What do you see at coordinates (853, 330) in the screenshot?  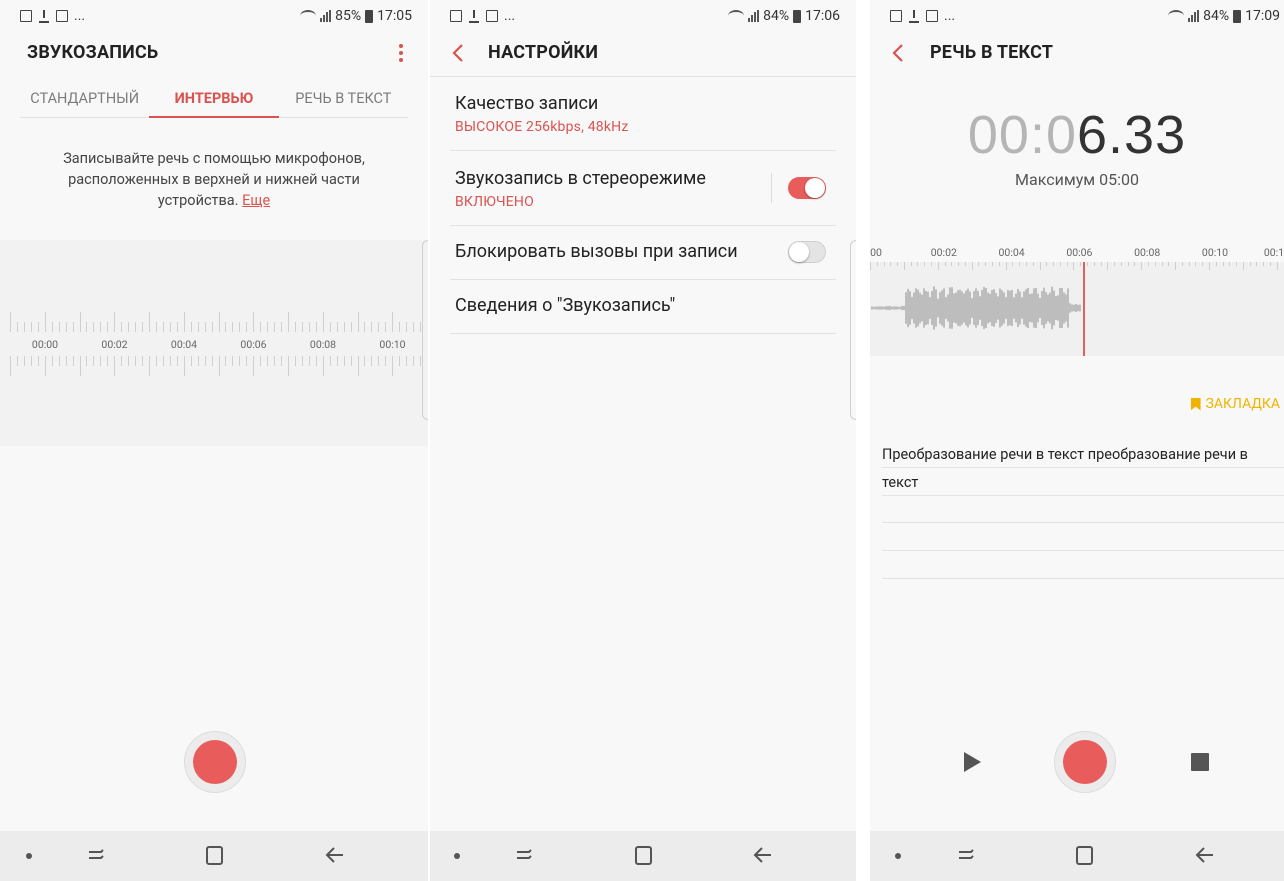 I see `side-panel-handle` at bounding box center [853, 330].